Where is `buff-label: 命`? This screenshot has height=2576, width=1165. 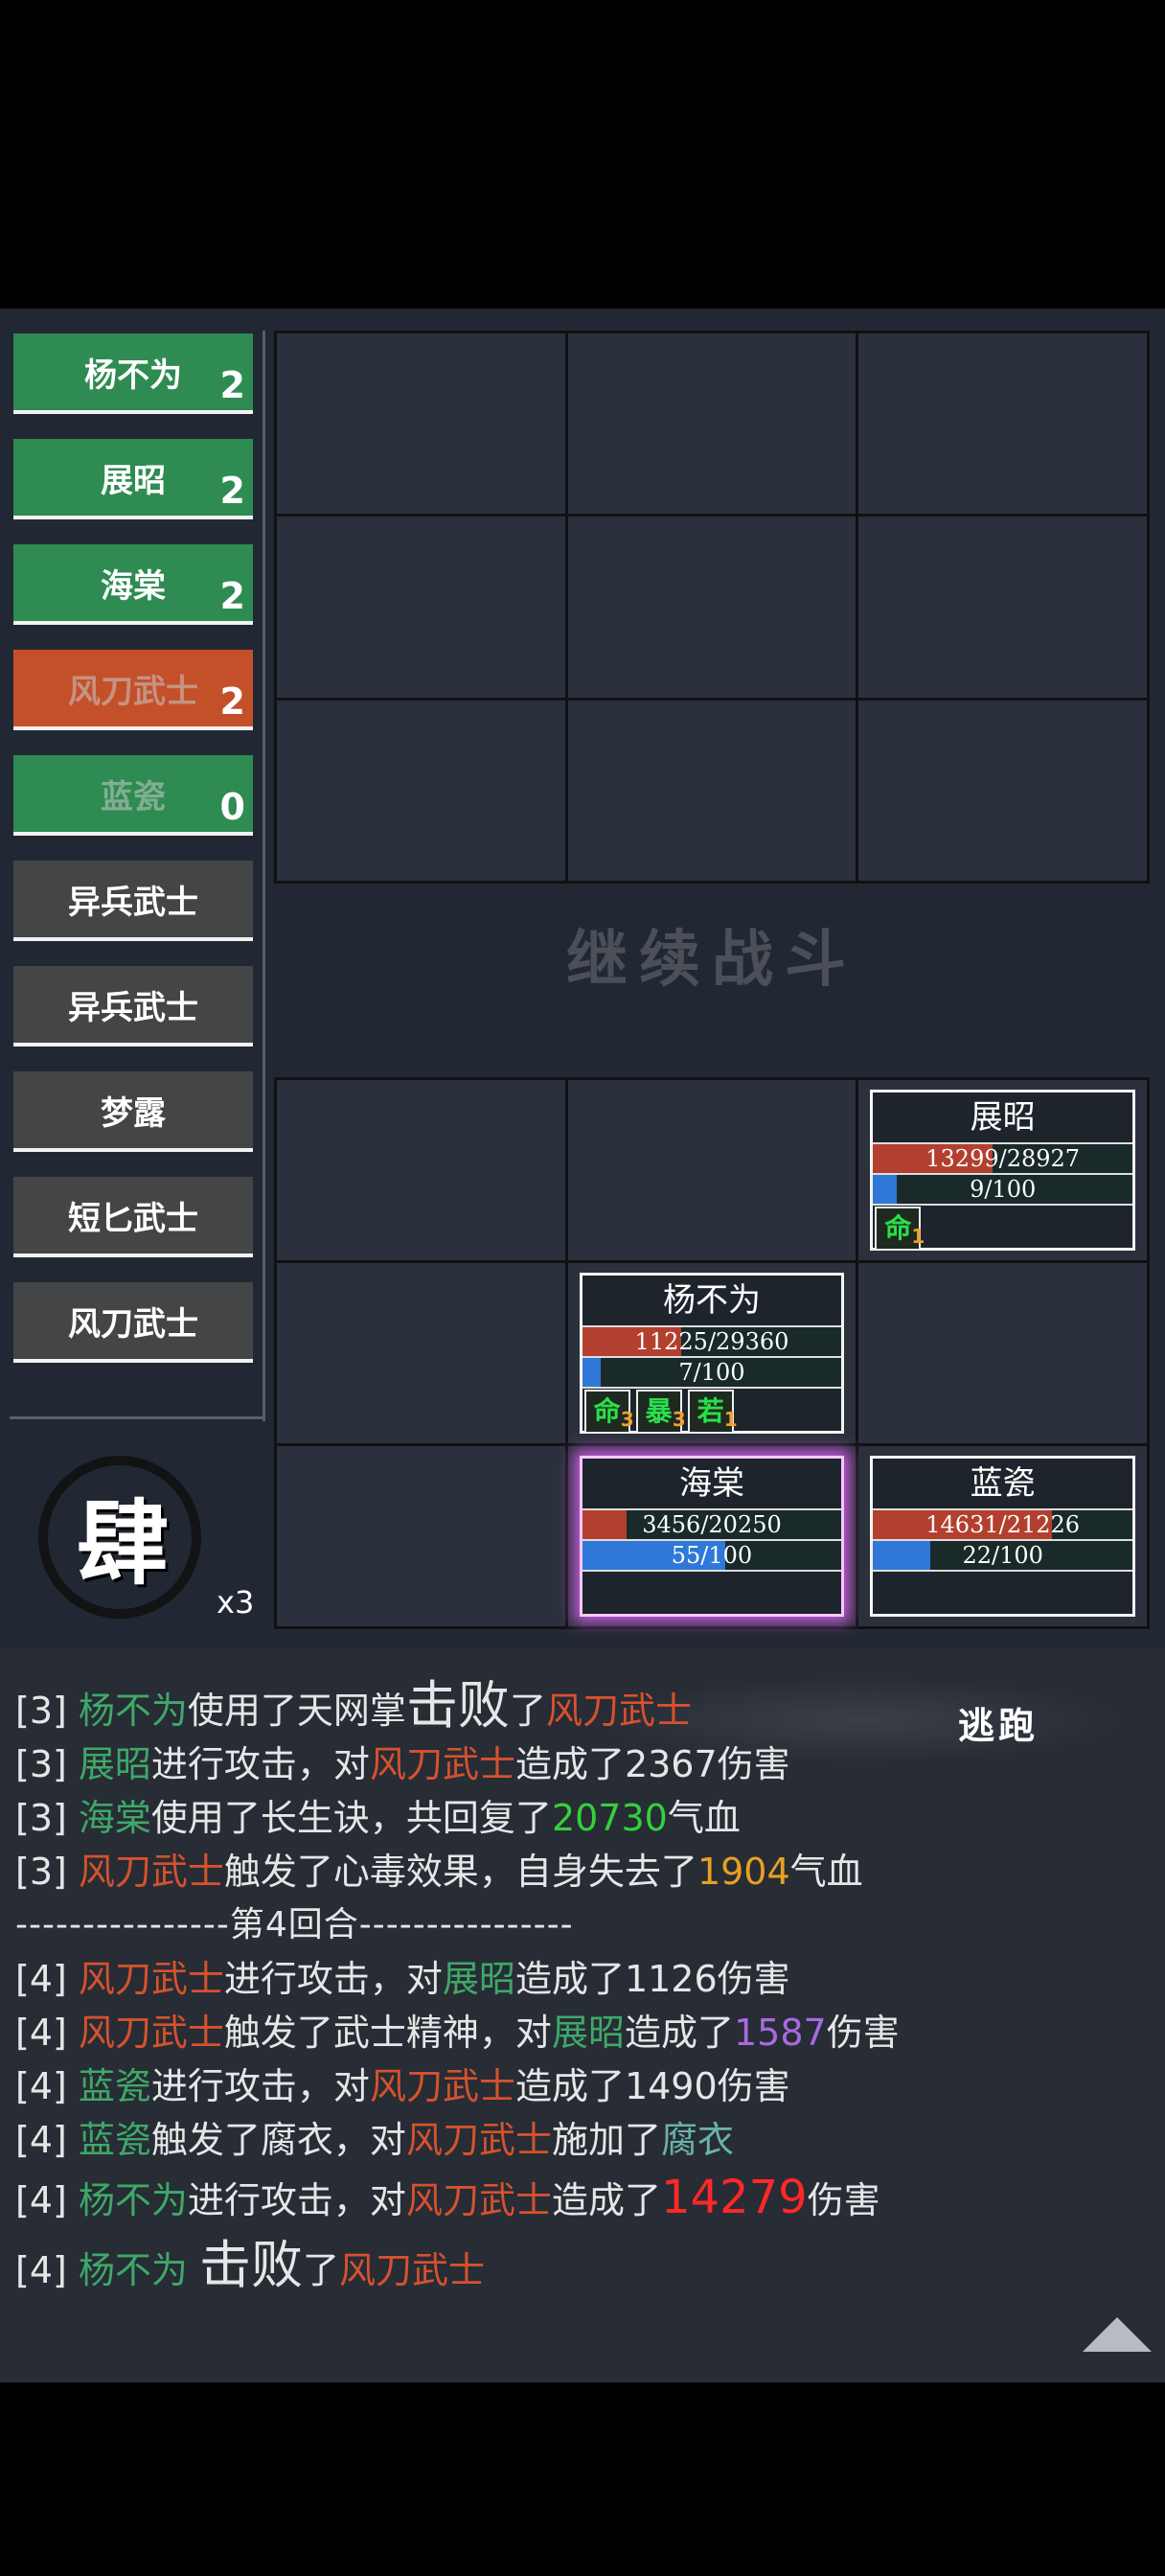 buff-label: 命 is located at coordinates (607, 1411).